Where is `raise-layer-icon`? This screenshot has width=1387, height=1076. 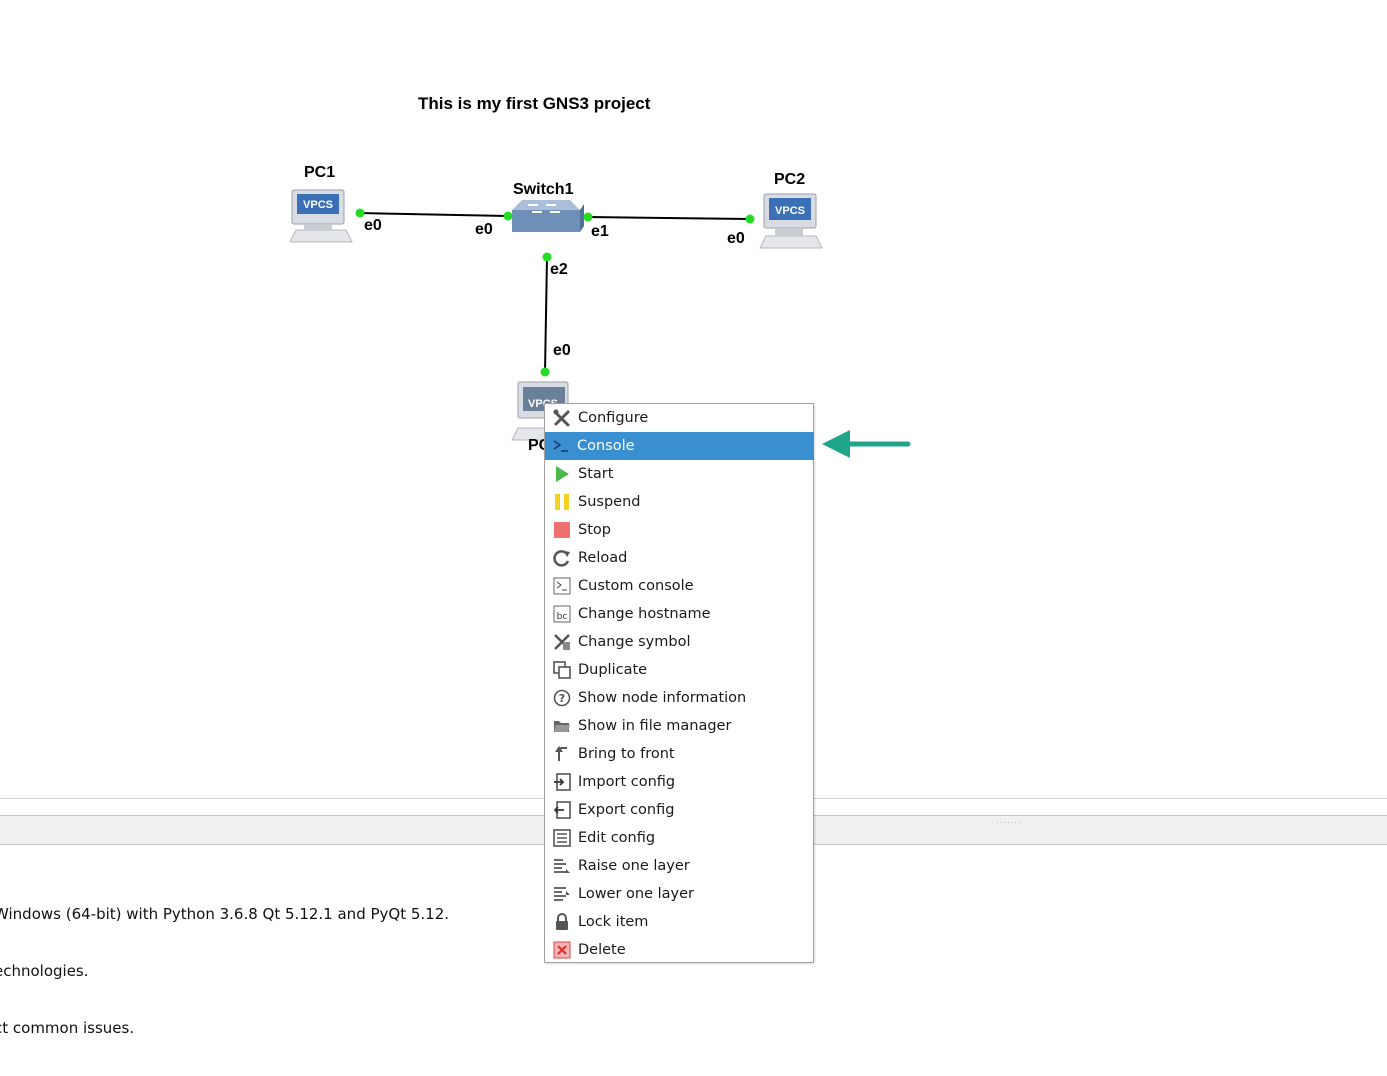
raise-layer-icon is located at coordinates (562, 866).